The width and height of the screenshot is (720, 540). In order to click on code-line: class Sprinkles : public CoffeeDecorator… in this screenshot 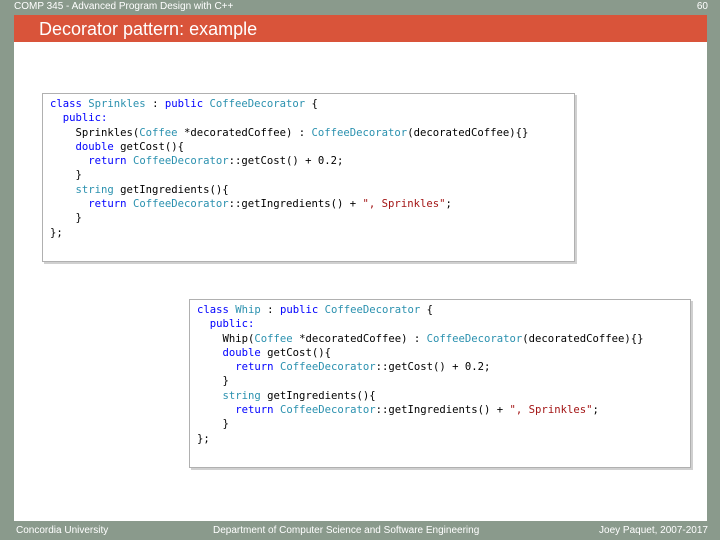, I will do `click(312, 104)`.